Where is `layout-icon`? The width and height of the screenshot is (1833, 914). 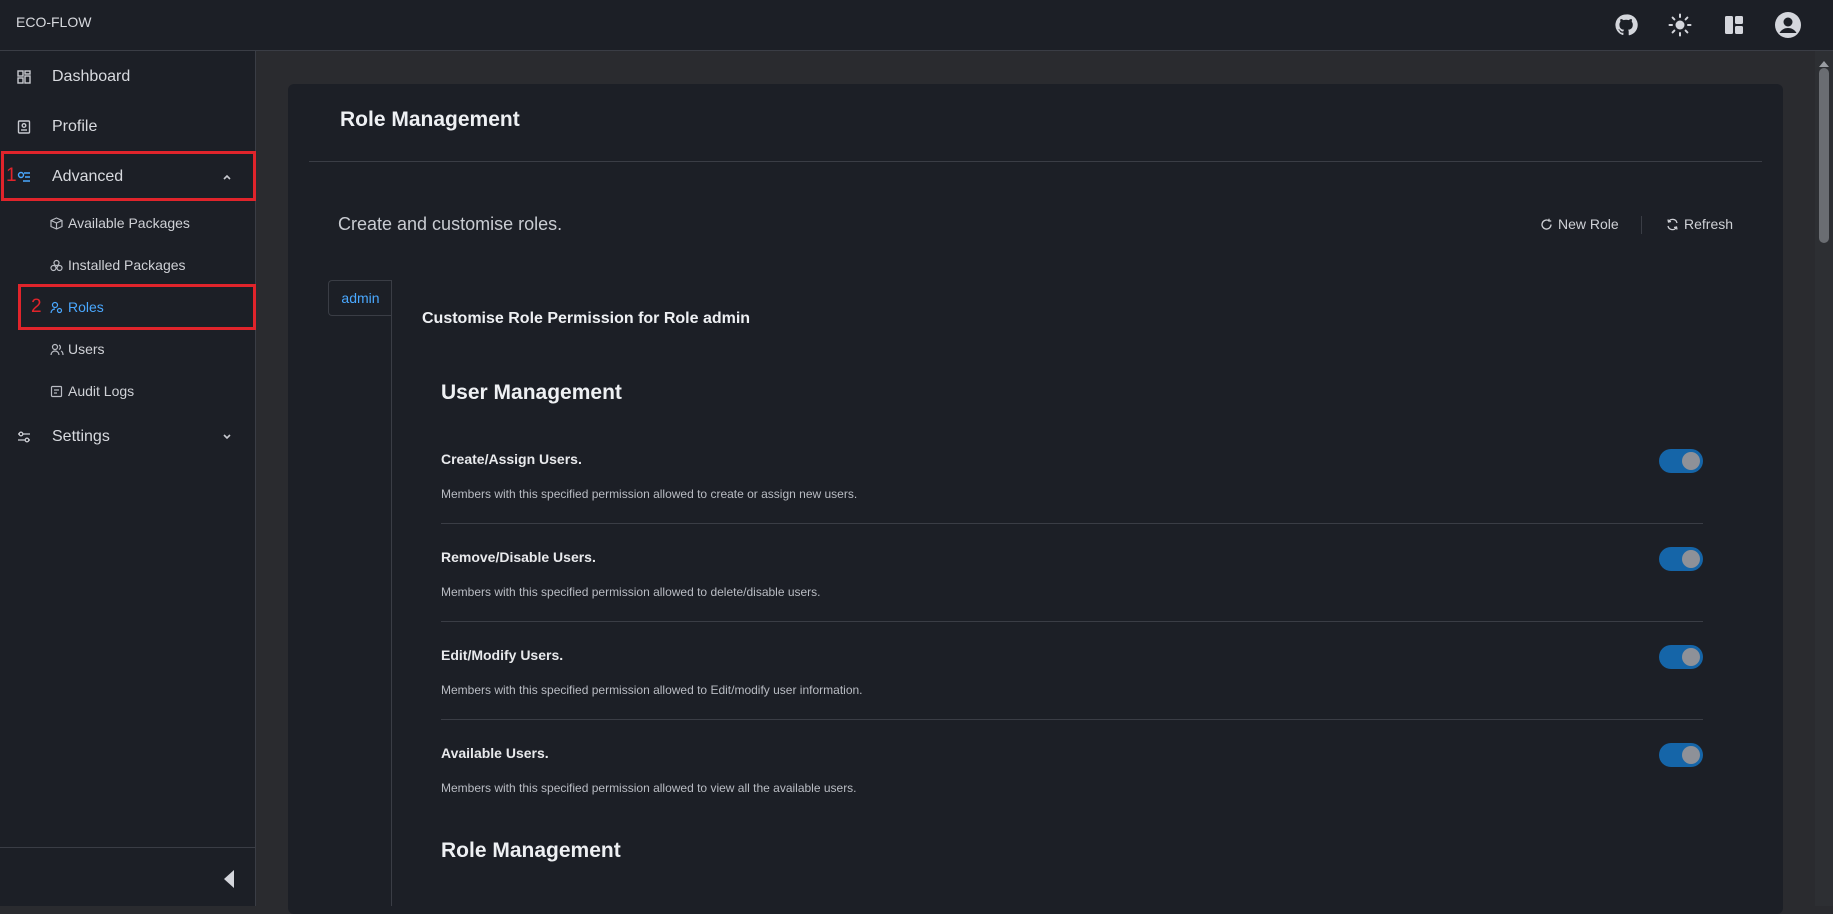
layout-icon is located at coordinates (1734, 25).